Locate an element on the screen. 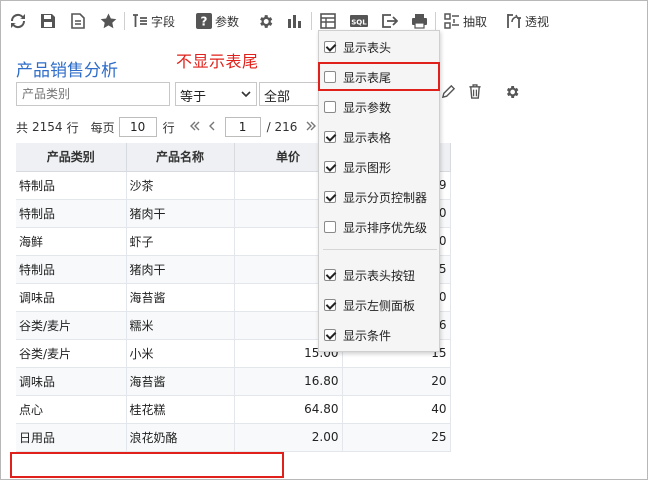 The image size is (648, 480). extract-button: 抽取 is located at coordinates (465, 21).